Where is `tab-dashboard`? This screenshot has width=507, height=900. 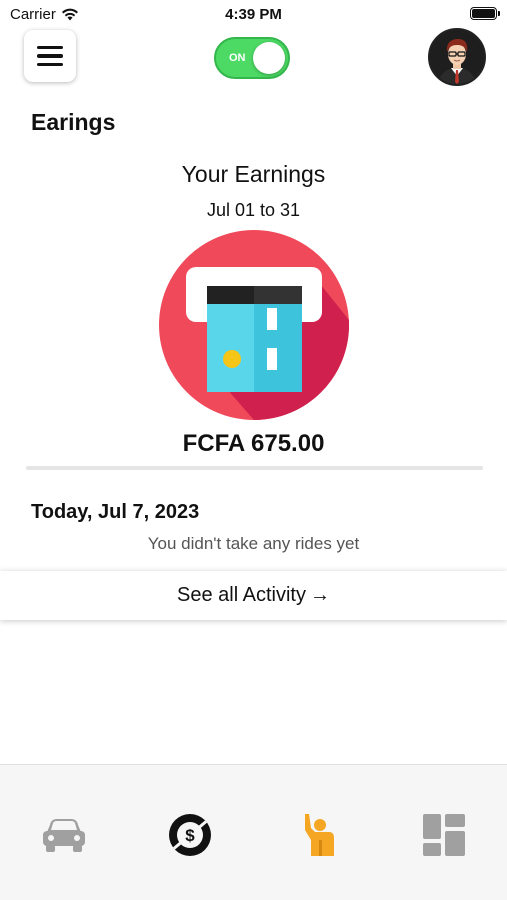 tab-dashboard is located at coordinates (444, 835).